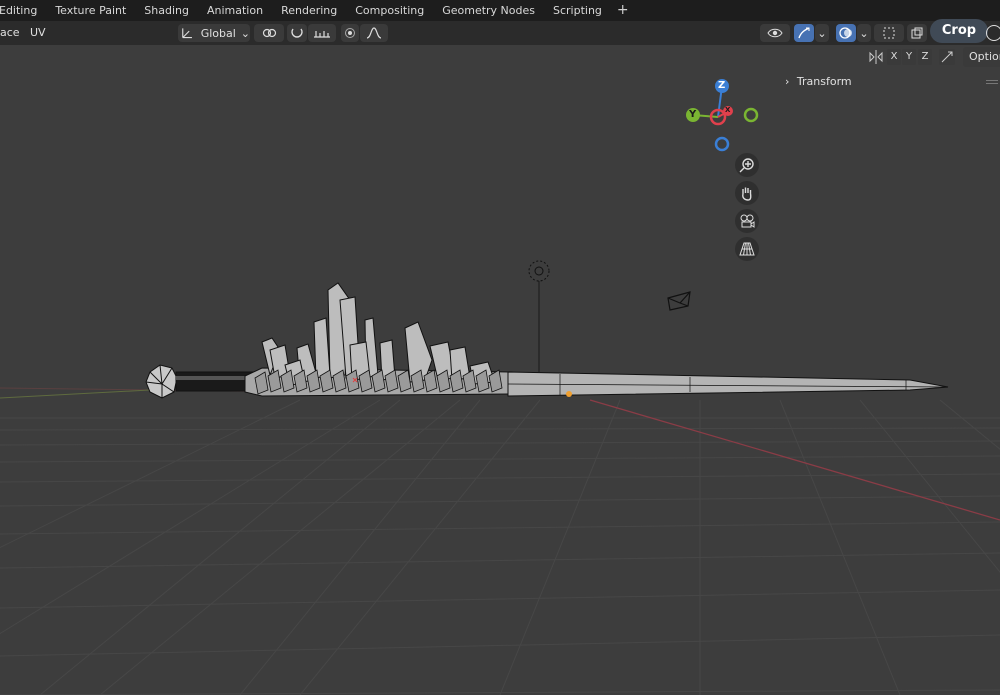 The image size is (1000, 695). What do you see at coordinates (894, 57) in the screenshot?
I see `lock-x-button: X` at bounding box center [894, 57].